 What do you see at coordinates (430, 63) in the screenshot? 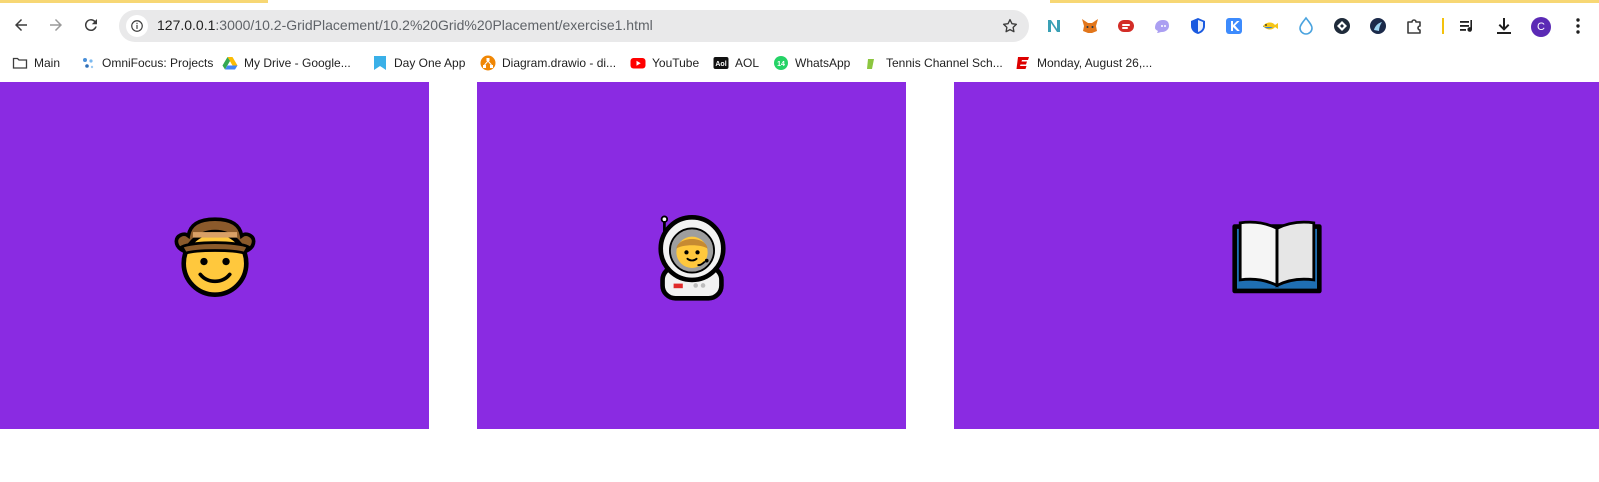
I see `bookmark-label: Day One App` at bounding box center [430, 63].